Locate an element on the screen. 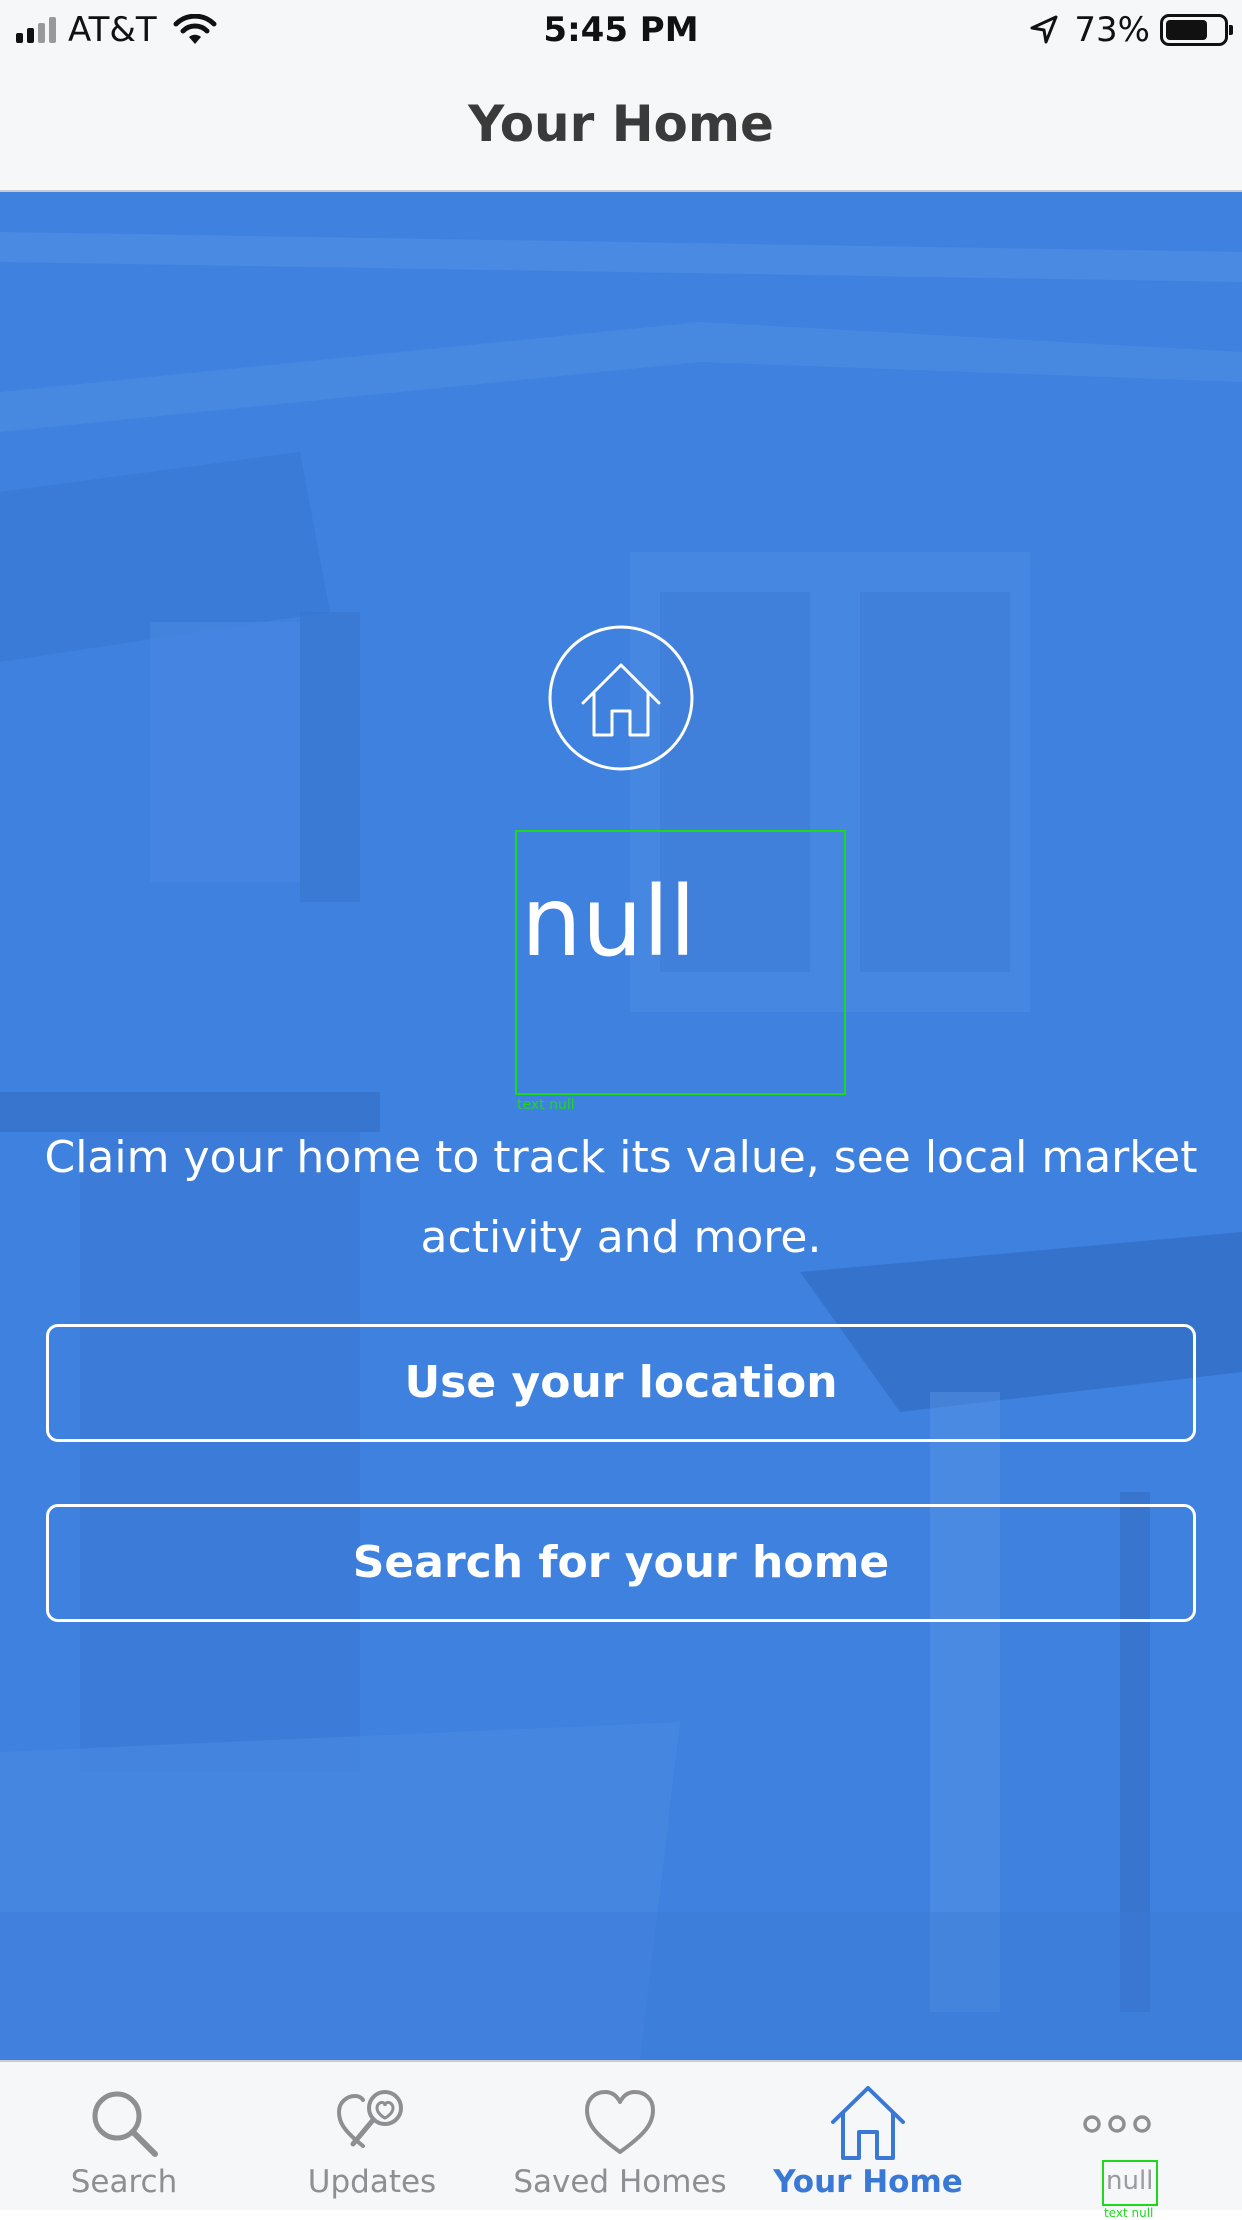 This screenshot has height=2220, width=1242. tab-saved-homes: Saved Homes is located at coordinates (620, 2136).